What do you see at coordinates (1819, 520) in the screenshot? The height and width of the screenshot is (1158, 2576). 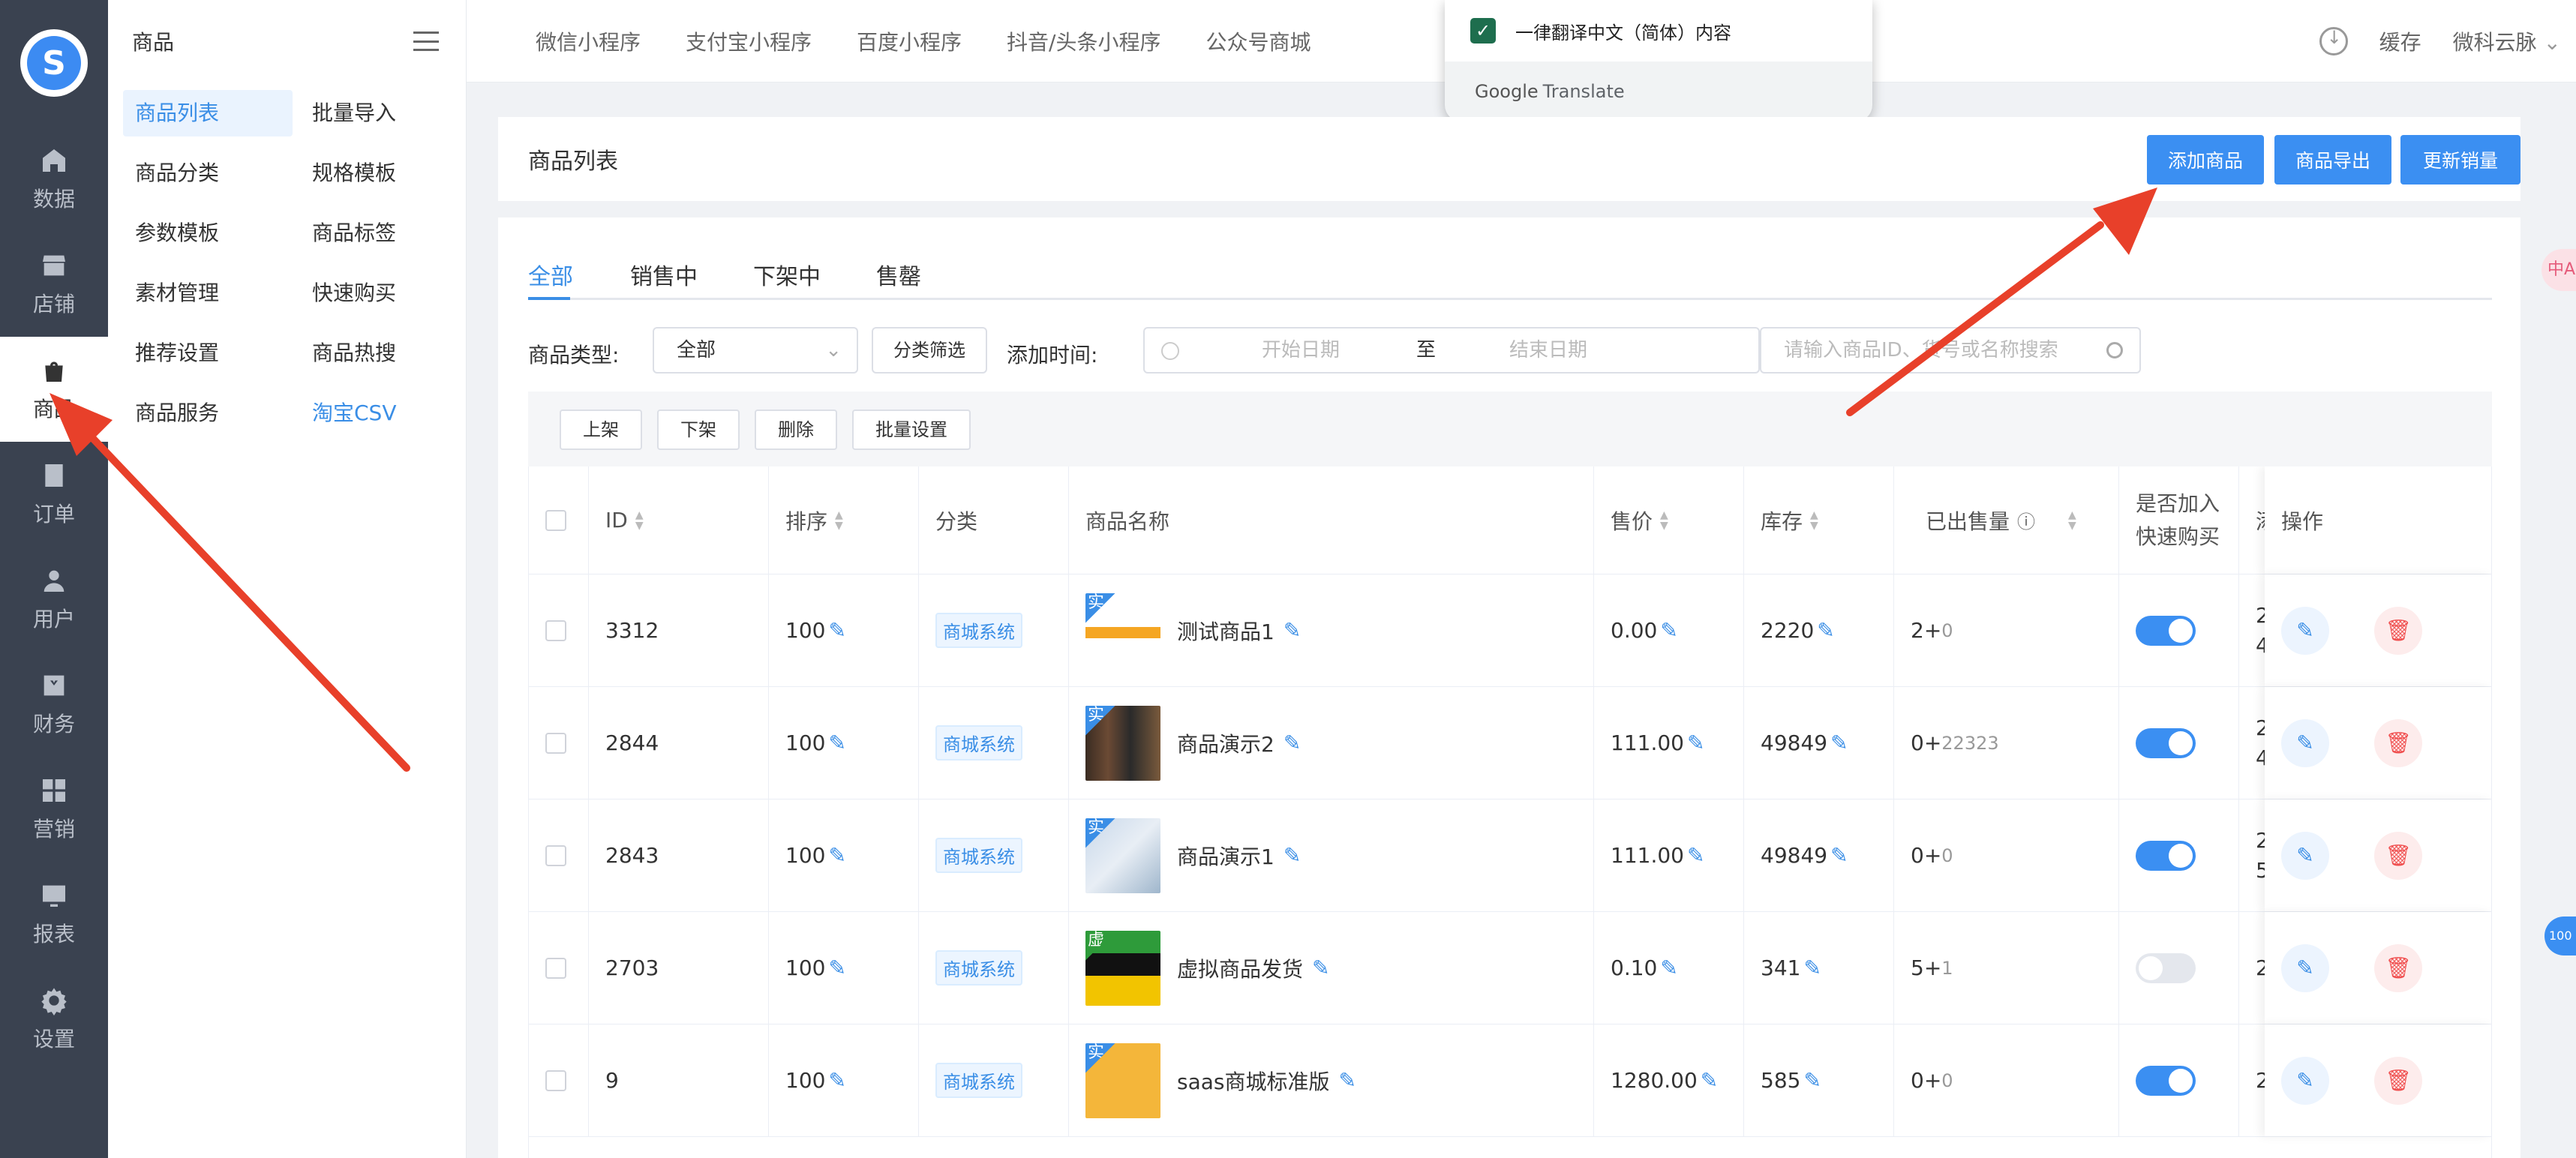 I see `header-stock: 库存 ▲ ▼` at bounding box center [1819, 520].